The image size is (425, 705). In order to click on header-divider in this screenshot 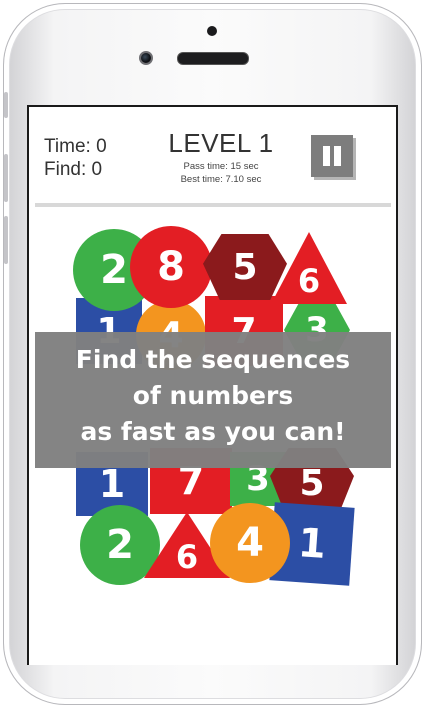, I will do `click(213, 205)`.